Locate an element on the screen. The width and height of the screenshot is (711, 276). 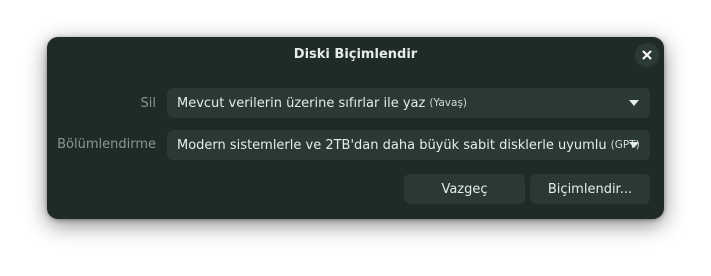
cancel-button: Vazgeç is located at coordinates (464, 189).